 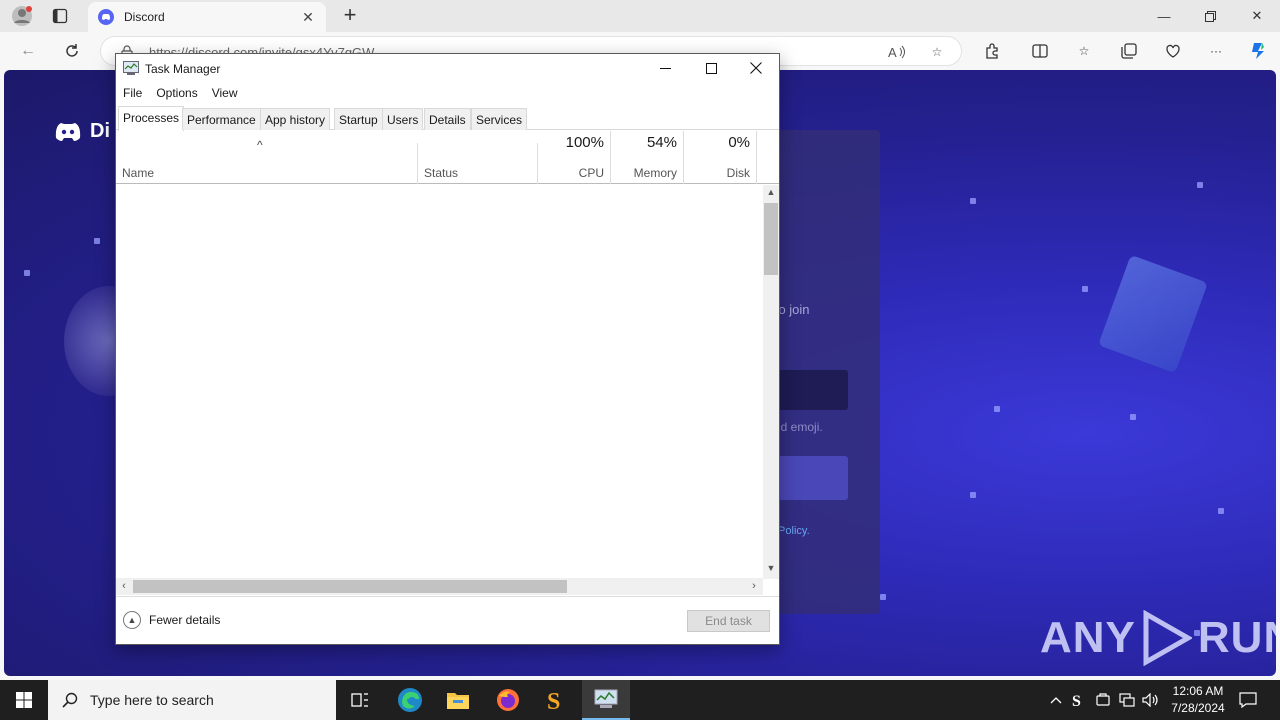 I want to click on col-status: Status, so click(x=478, y=163).